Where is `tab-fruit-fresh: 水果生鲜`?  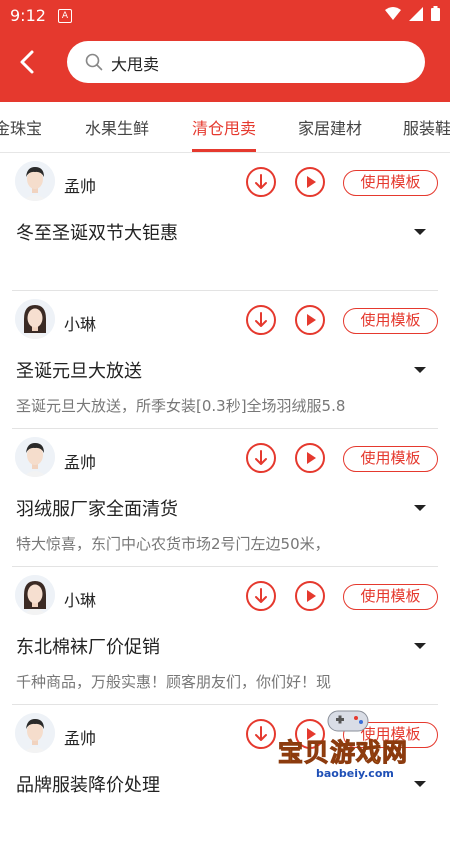
tab-fruit-fresh: 水果生鲜 is located at coordinates (117, 127).